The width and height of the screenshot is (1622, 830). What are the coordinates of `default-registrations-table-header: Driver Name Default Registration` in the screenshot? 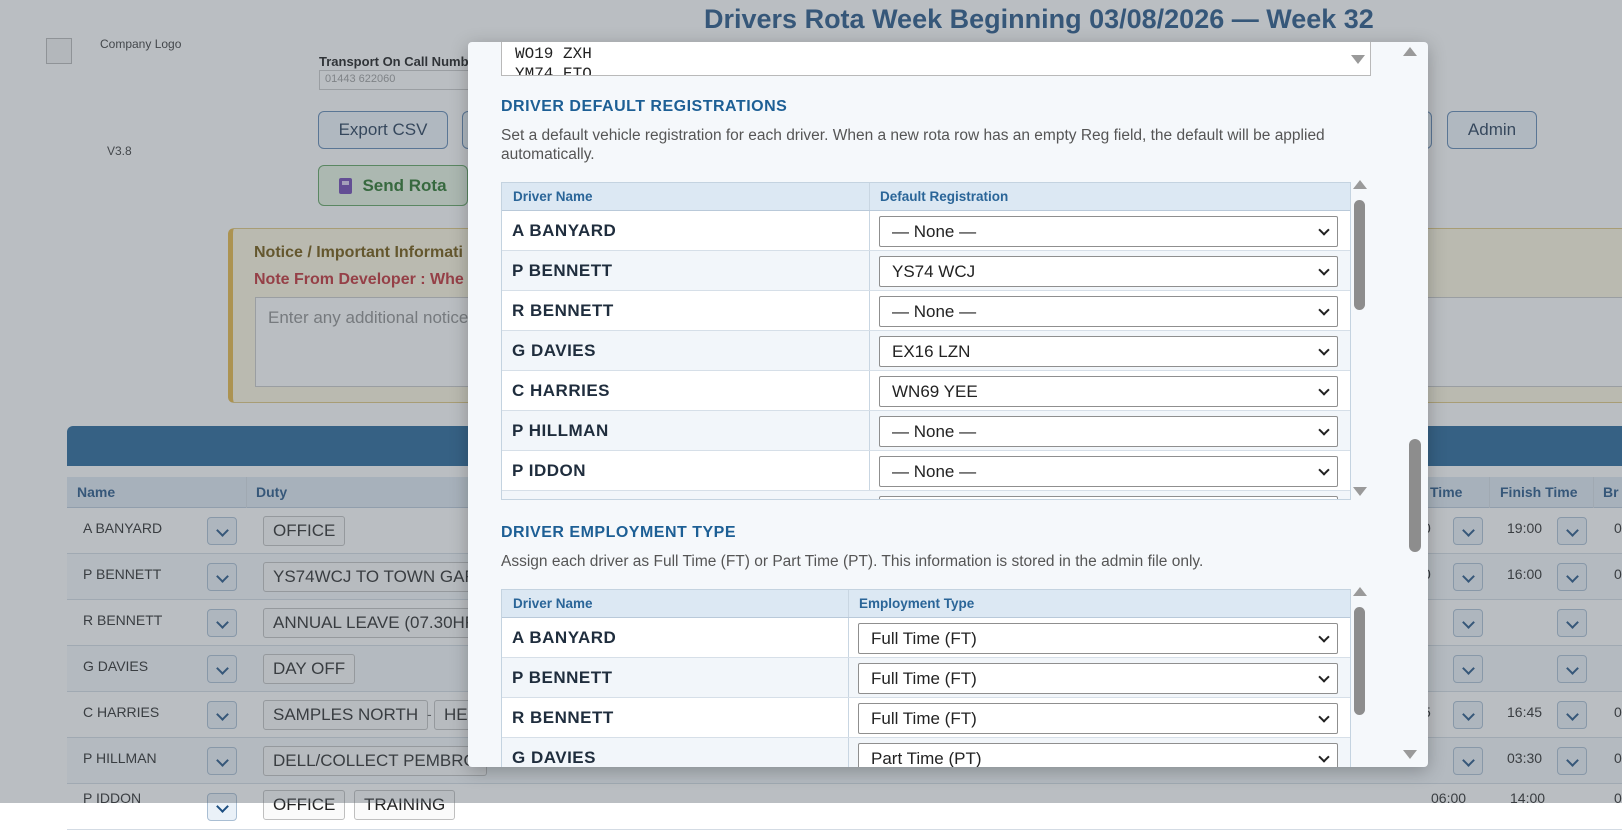 It's located at (926, 197).